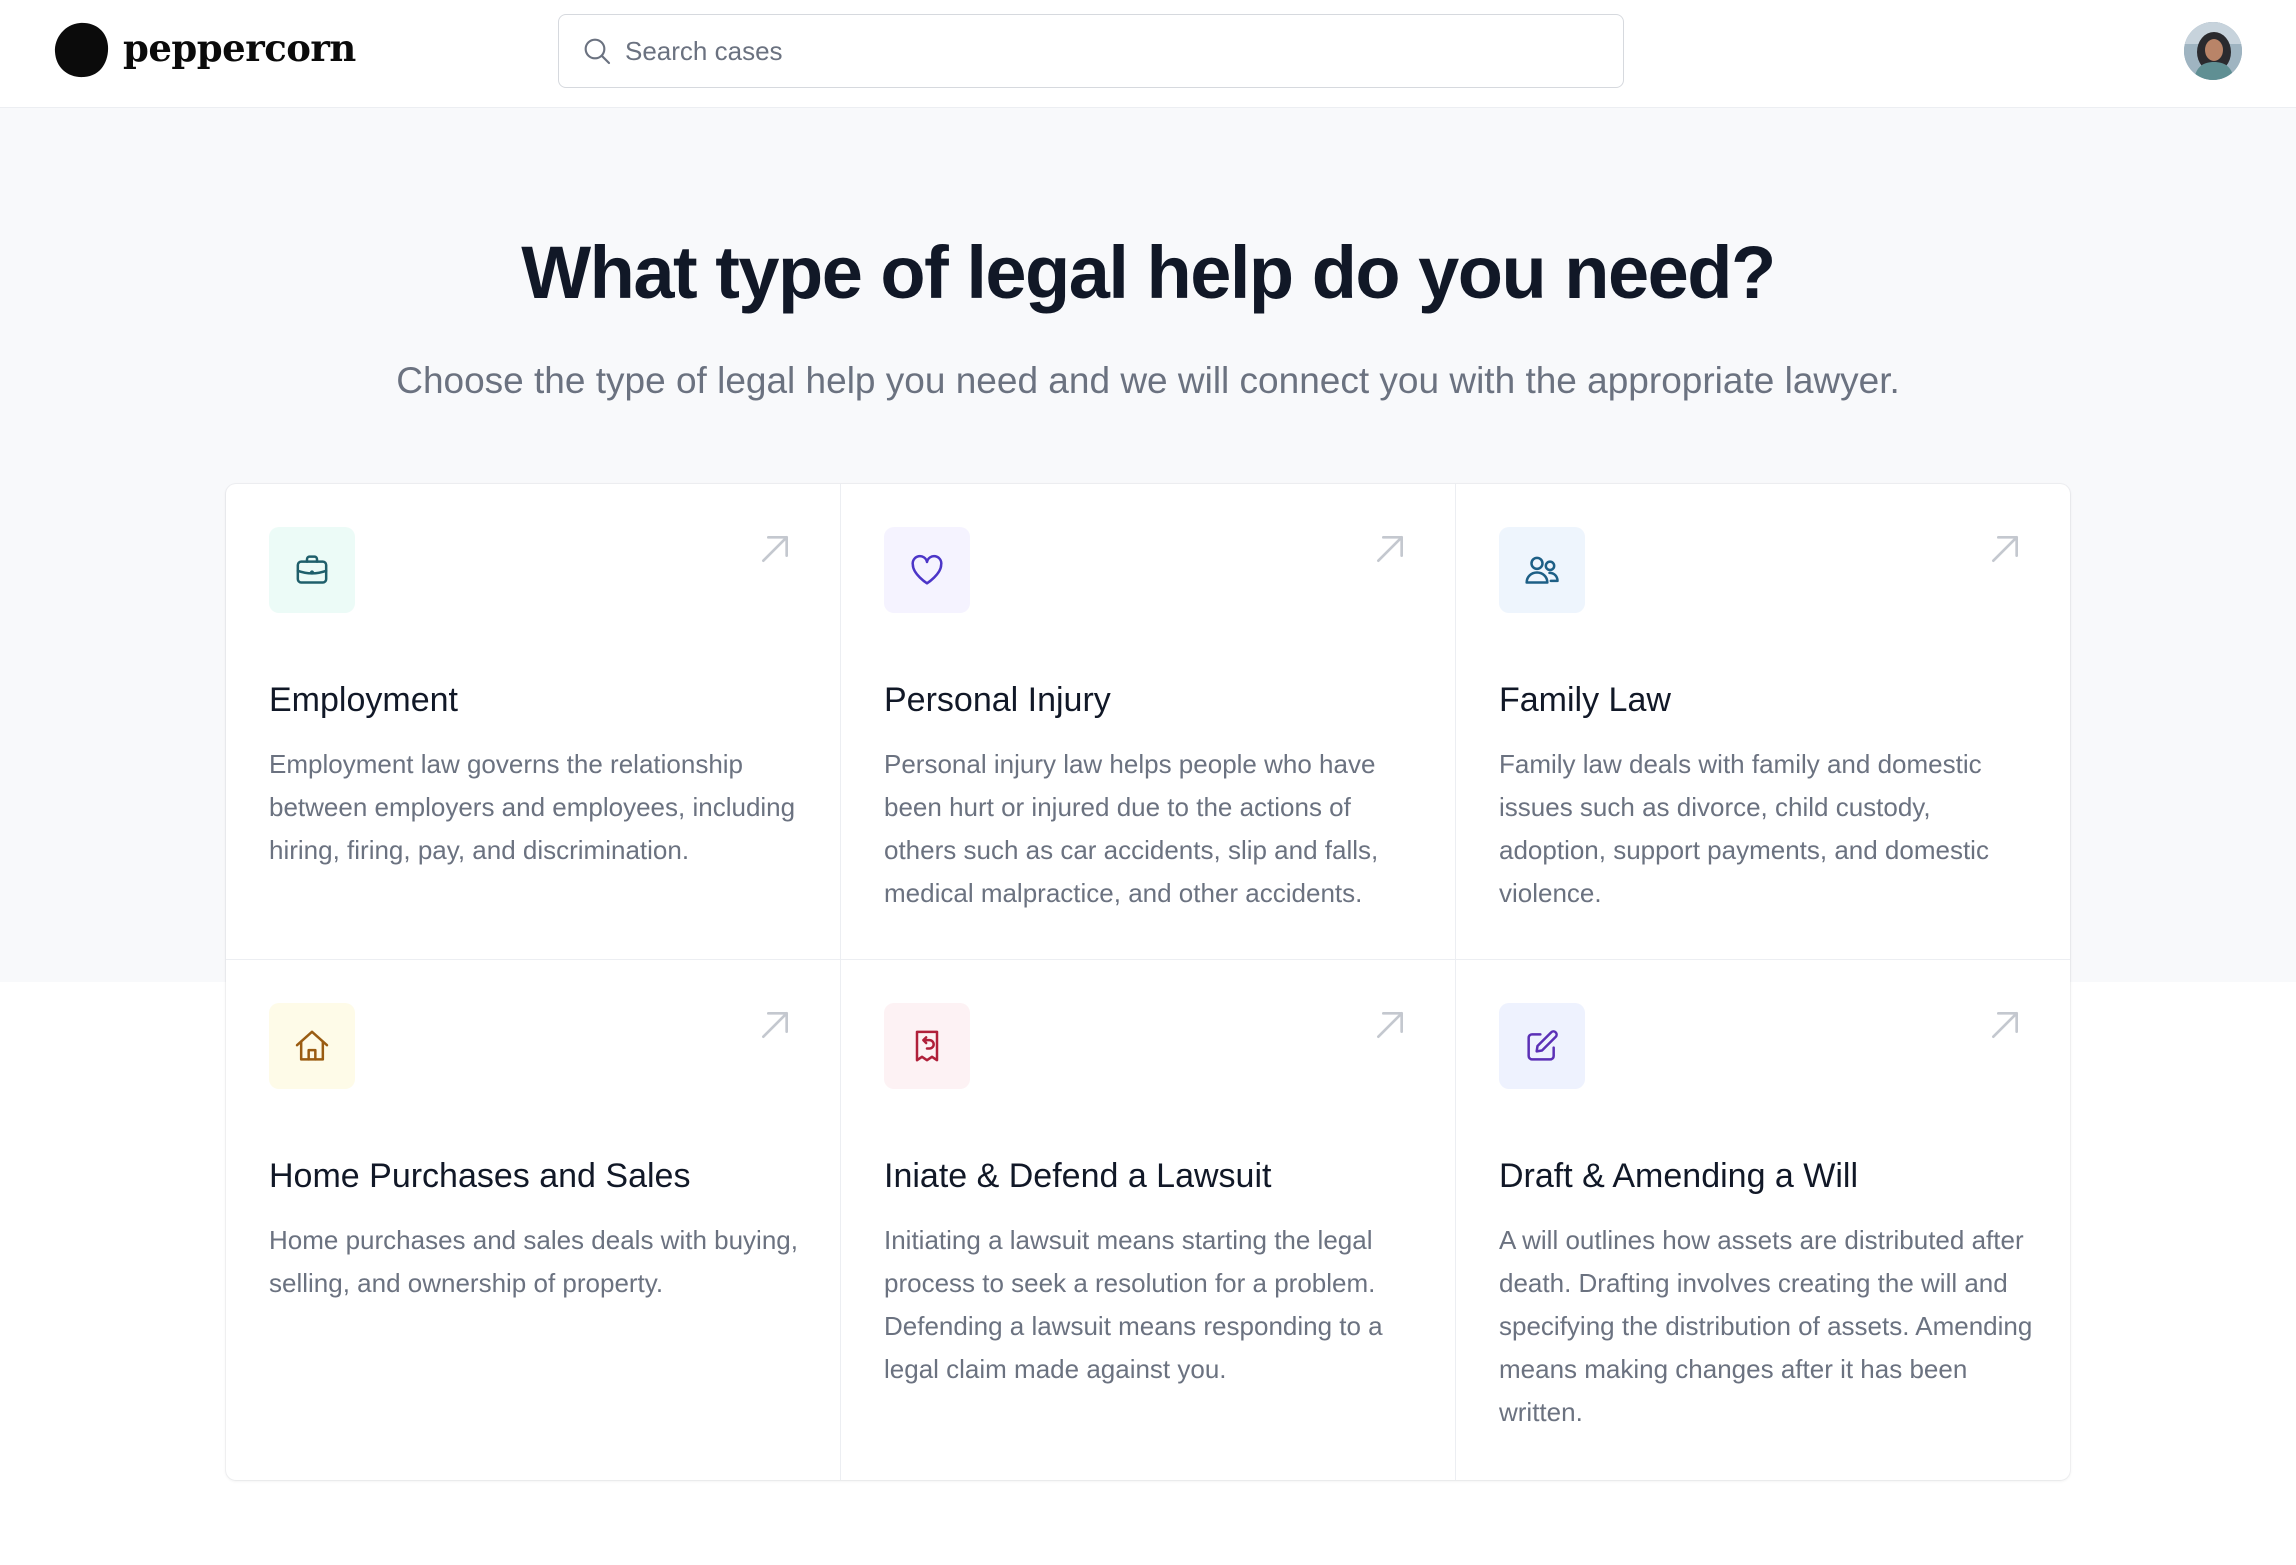  I want to click on card-title: Employment, so click(363, 700).